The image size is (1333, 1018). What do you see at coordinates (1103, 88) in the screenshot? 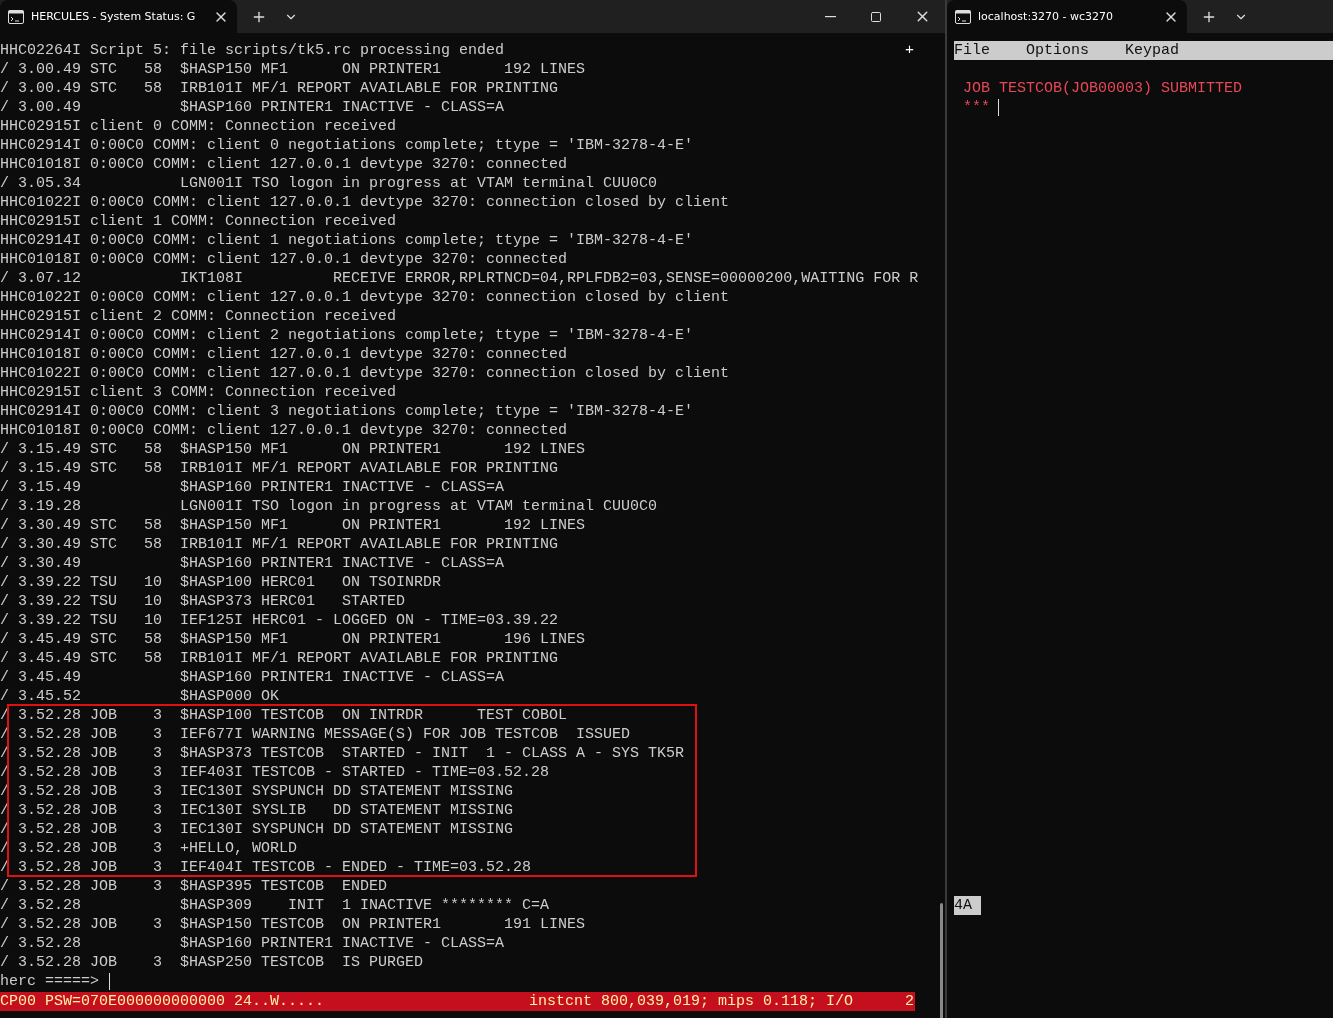
I see `terminal-message: JOB TESTCOB(JOB00003) SUBMITTED` at bounding box center [1103, 88].